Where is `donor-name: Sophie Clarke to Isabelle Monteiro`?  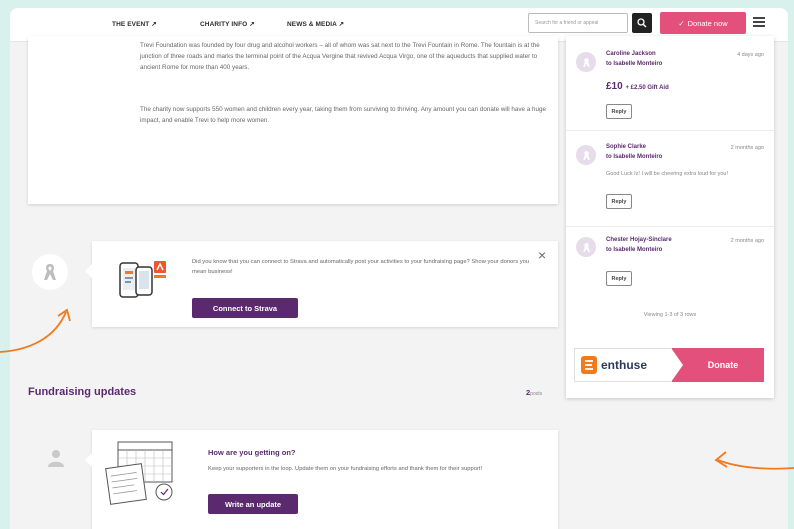 donor-name: Sophie Clarke to Isabelle Monteiro is located at coordinates (656, 152).